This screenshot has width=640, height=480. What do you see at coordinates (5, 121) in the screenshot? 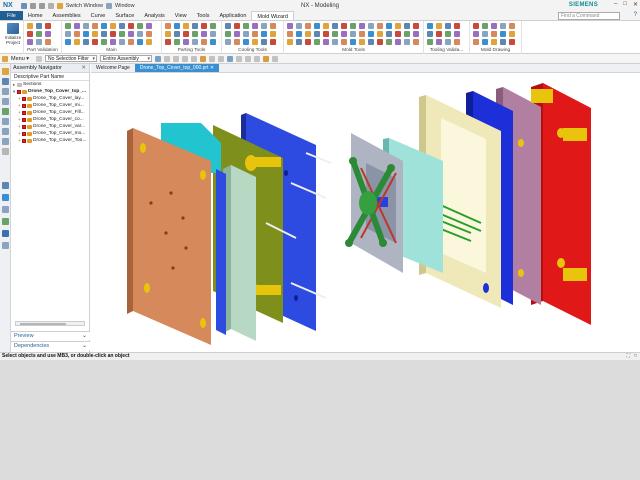
I see `web-browser-icon` at bounding box center [5, 121].